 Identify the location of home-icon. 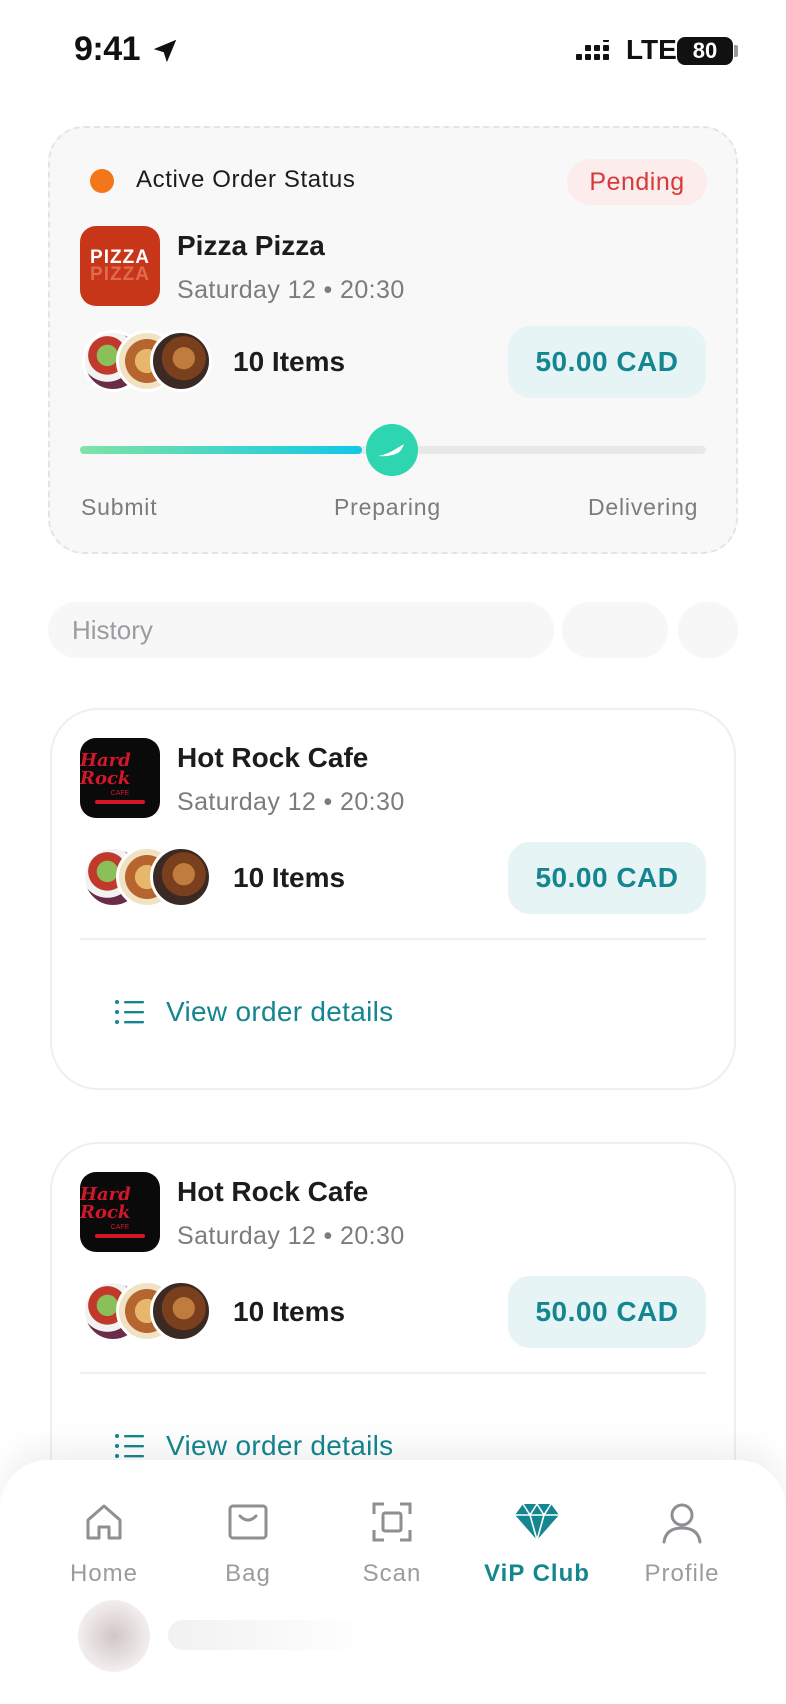
(104, 1522).